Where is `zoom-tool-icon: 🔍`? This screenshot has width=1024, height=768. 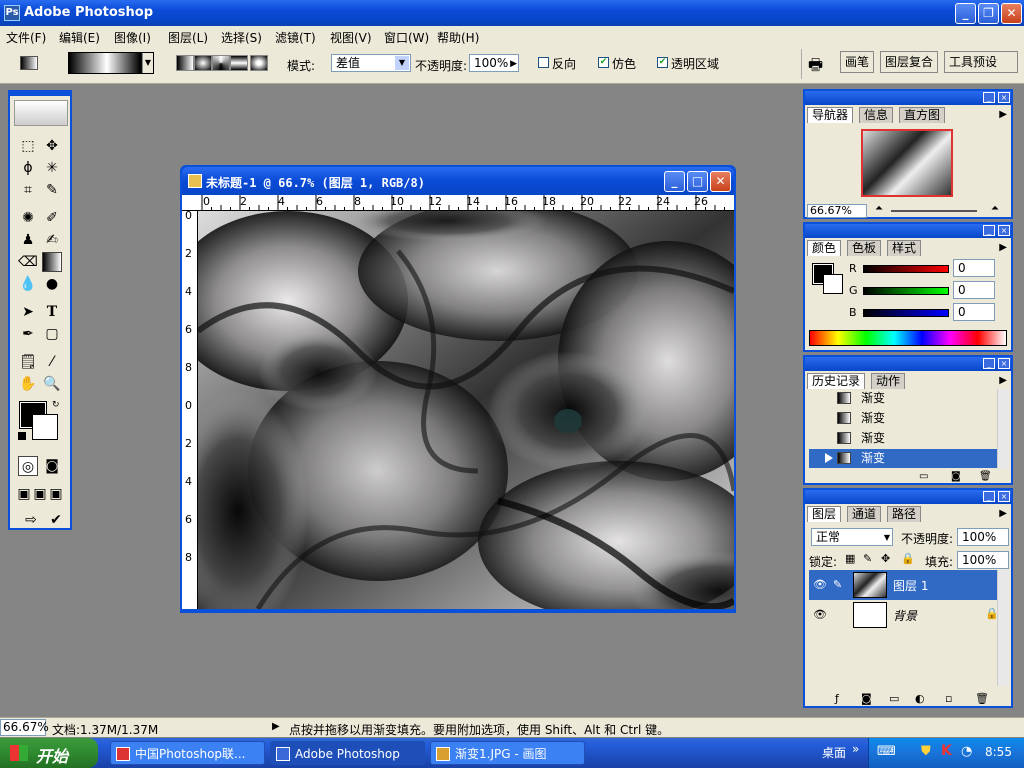
zoom-tool-icon: 🔍 is located at coordinates (52, 384).